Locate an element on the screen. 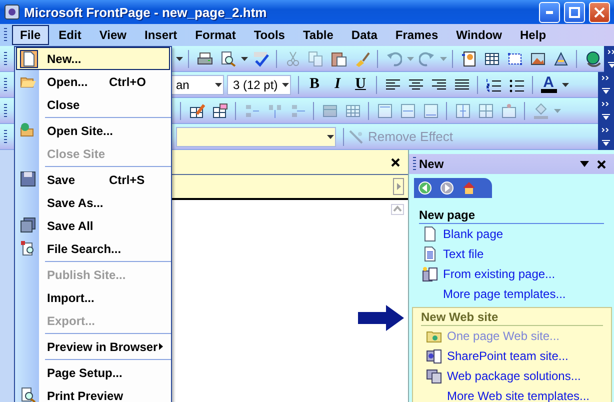  split-cells-icon is located at coordinates (298, 110).